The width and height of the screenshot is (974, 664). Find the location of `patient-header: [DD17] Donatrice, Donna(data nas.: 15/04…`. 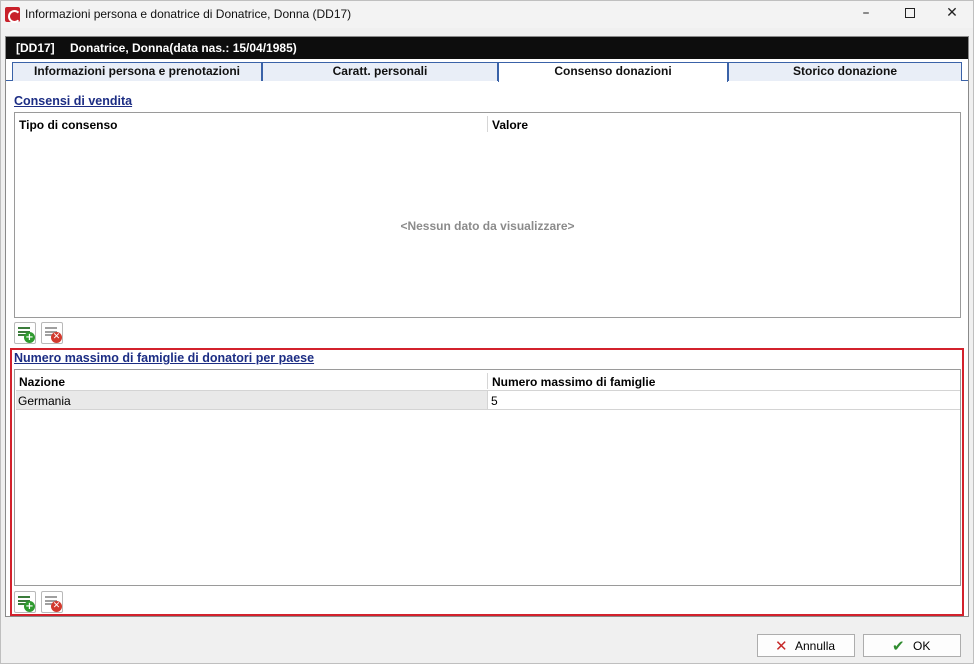

patient-header: [DD17] Donatrice, Donna(data nas.: 15/04… is located at coordinates (487, 48).